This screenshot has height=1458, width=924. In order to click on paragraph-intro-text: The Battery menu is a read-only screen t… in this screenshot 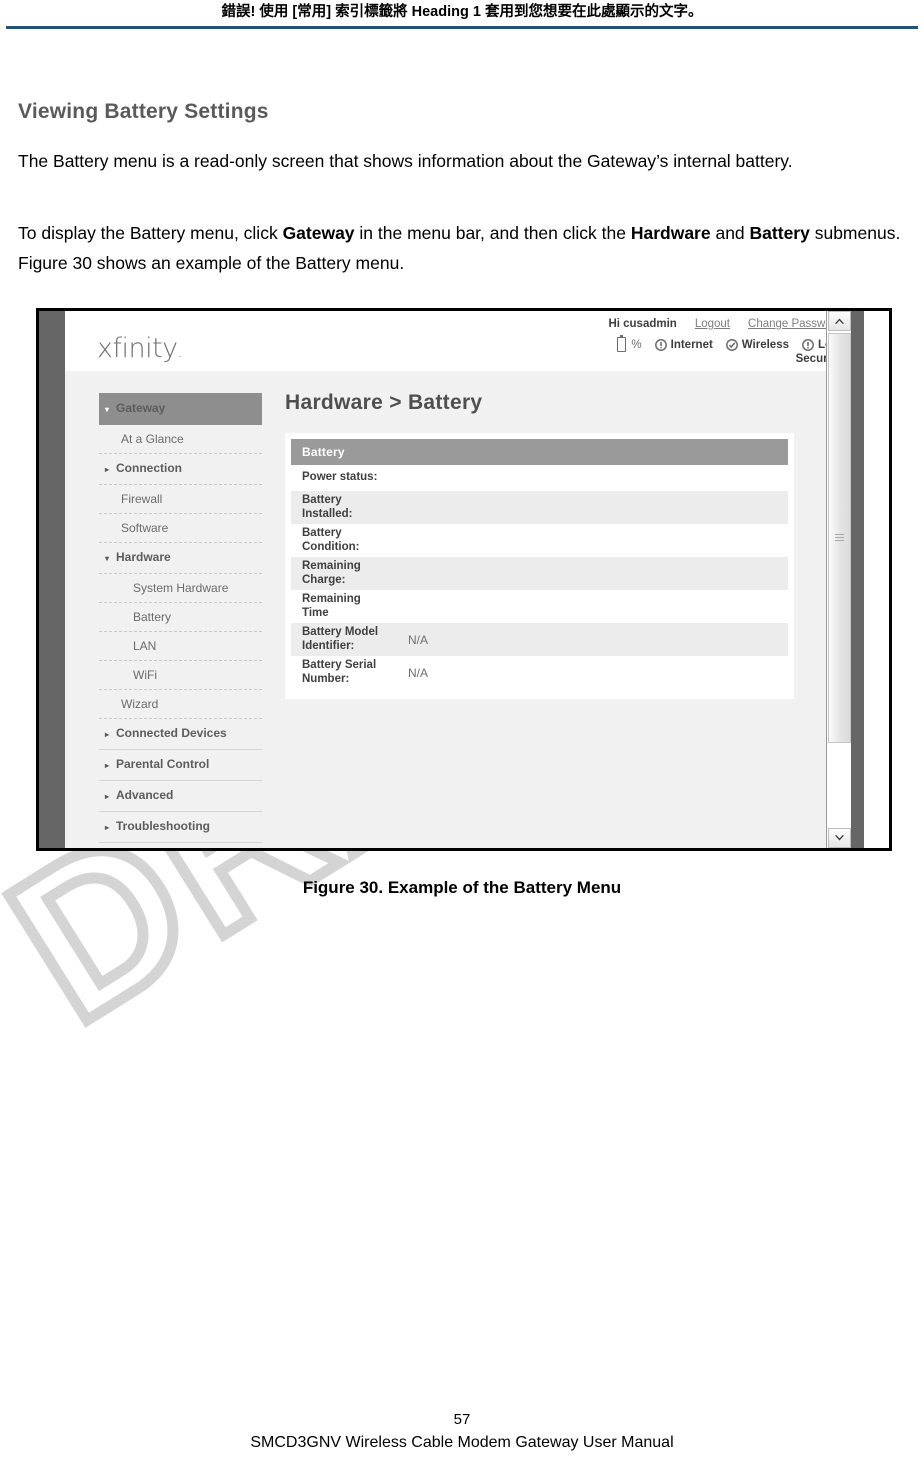, I will do `click(405, 161)`.